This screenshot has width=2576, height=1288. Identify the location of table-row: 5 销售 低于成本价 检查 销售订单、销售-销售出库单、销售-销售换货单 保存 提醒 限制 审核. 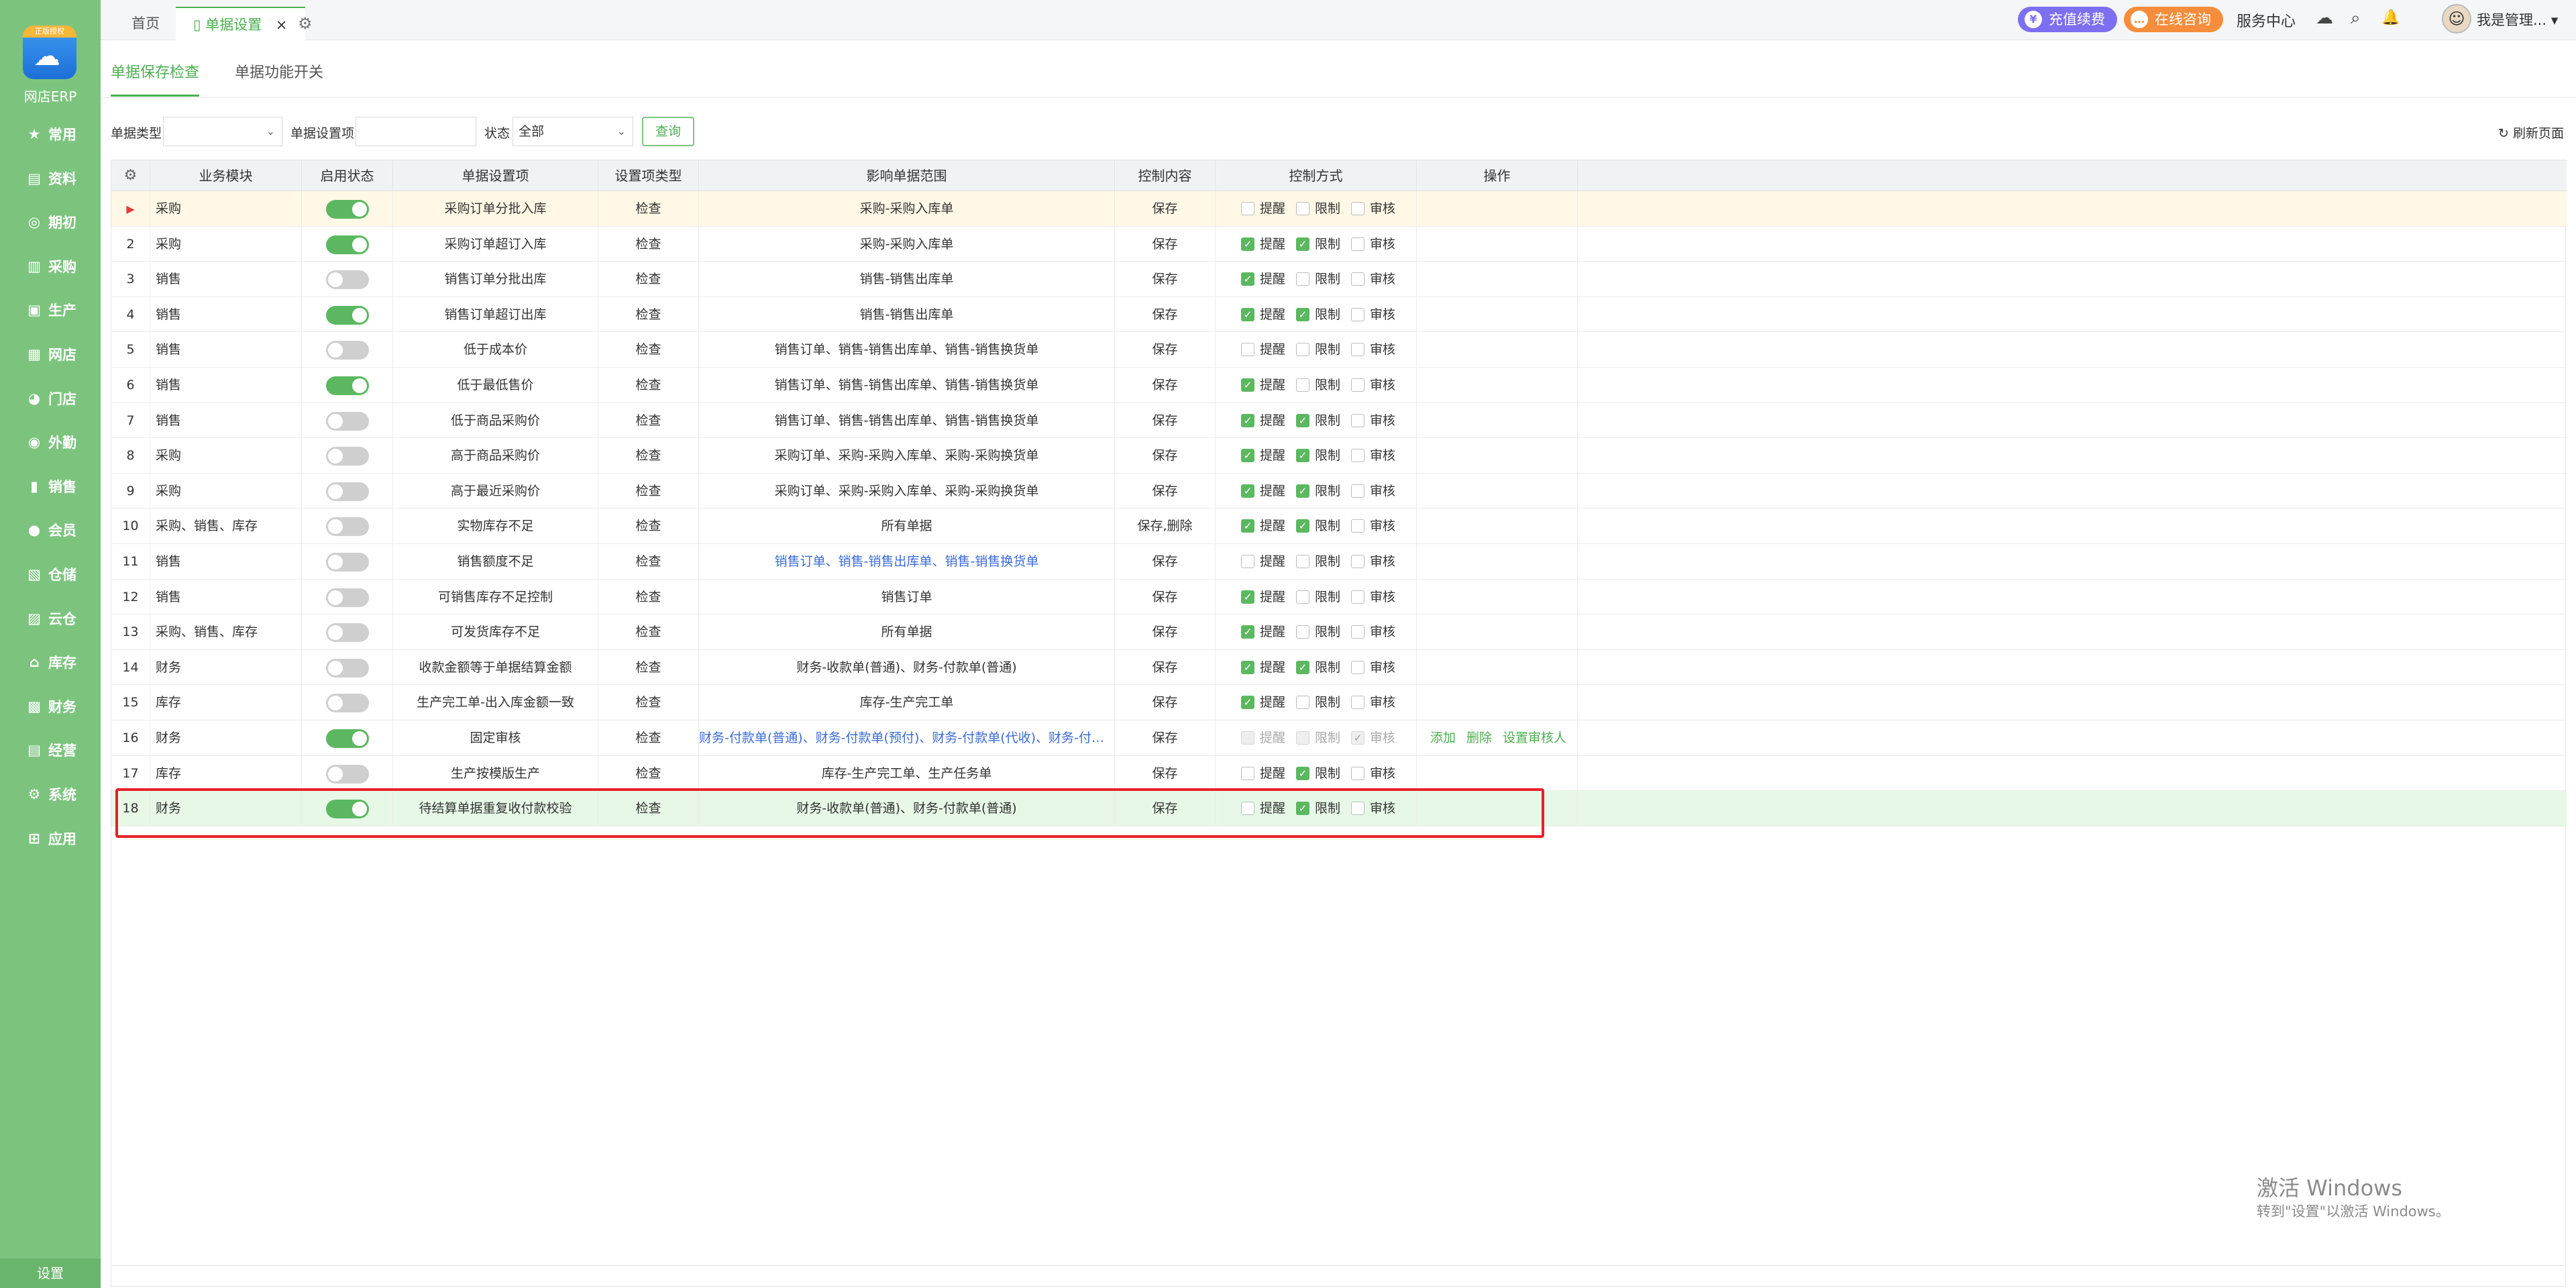
(1339, 350).